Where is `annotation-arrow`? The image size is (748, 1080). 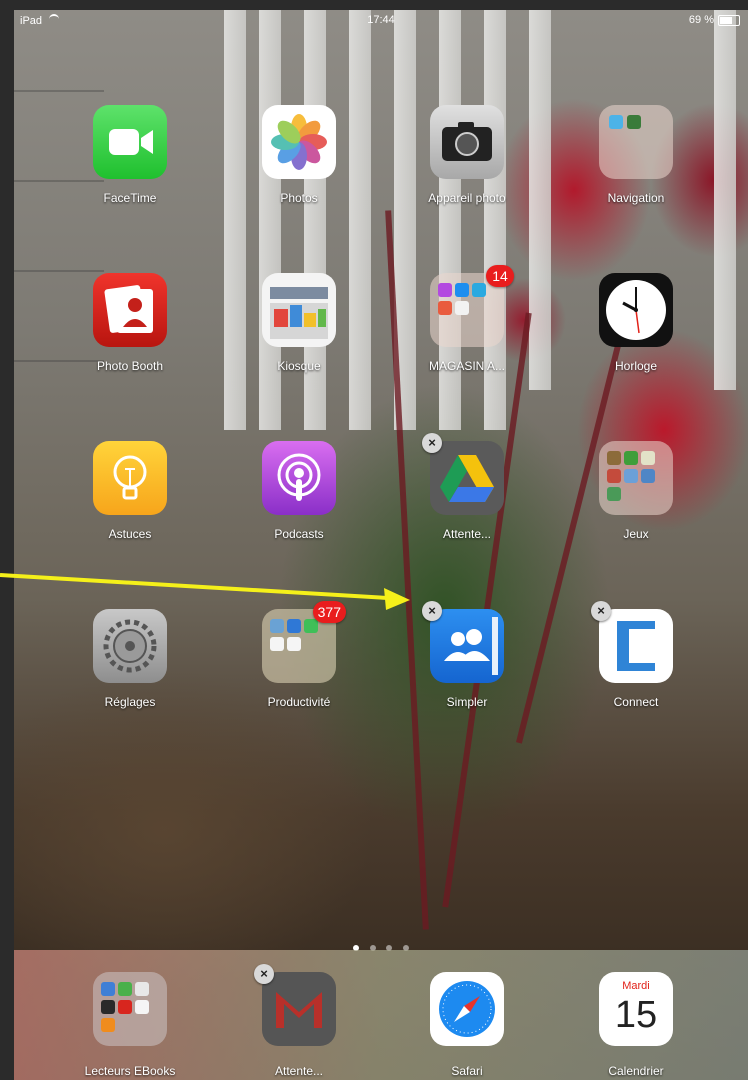 annotation-arrow is located at coordinates (205, 591).